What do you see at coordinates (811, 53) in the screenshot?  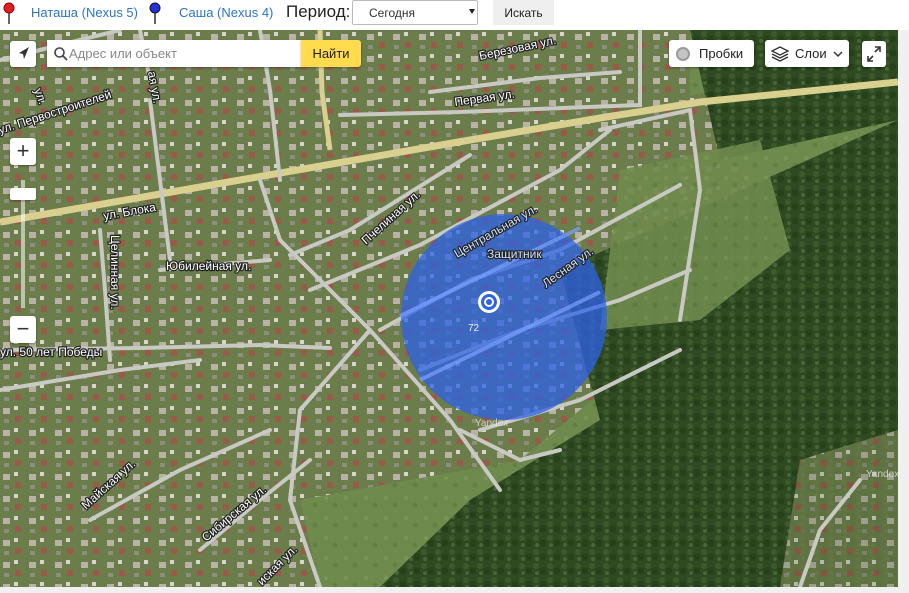 I see `layers-button-label: Слои` at bounding box center [811, 53].